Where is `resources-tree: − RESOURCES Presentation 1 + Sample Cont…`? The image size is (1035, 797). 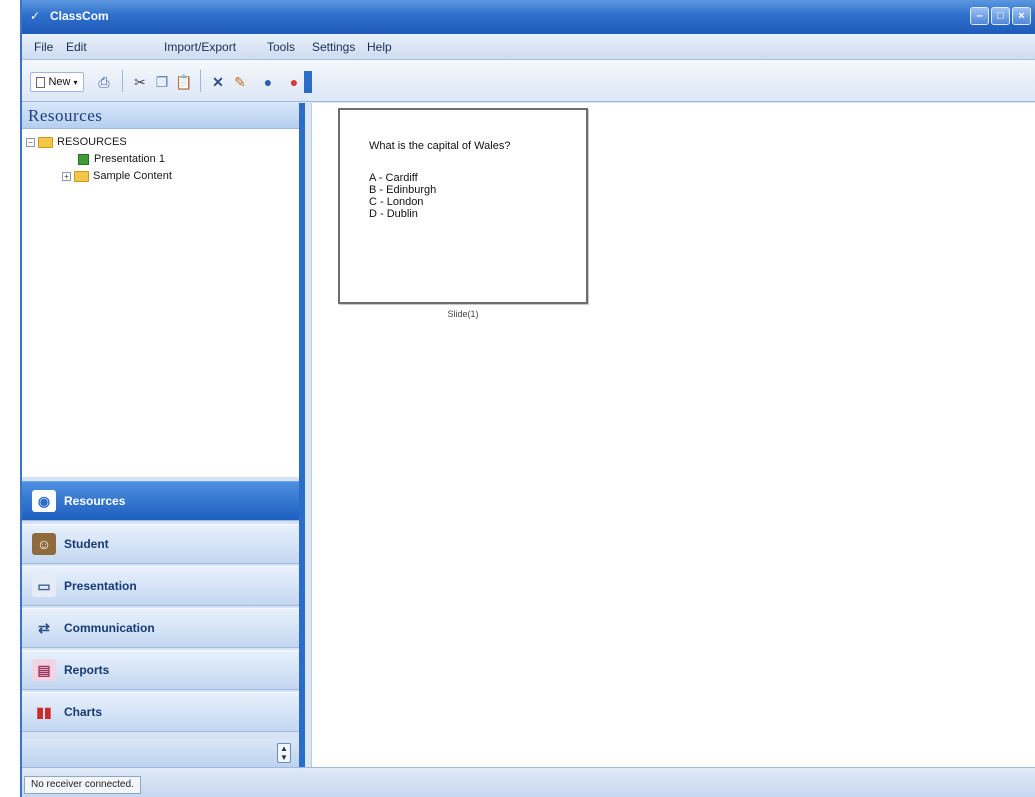 resources-tree: − RESOURCES Presentation 1 + Sample Cont… is located at coordinates (160, 303).